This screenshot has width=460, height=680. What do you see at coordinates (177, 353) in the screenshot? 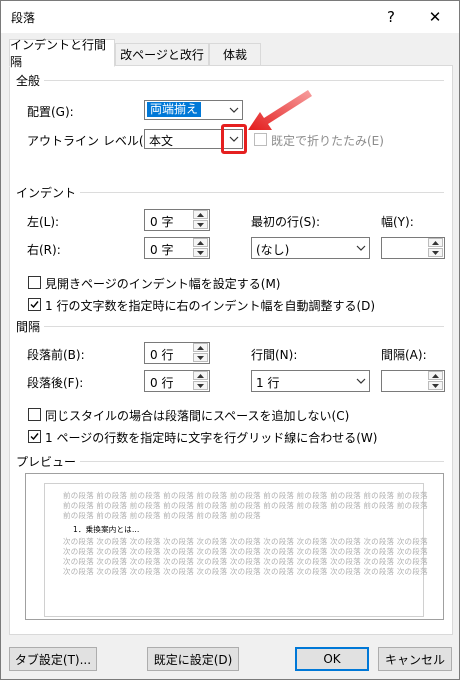
I see `space-before-stepper: 0 行` at bounding box center [177, 353].